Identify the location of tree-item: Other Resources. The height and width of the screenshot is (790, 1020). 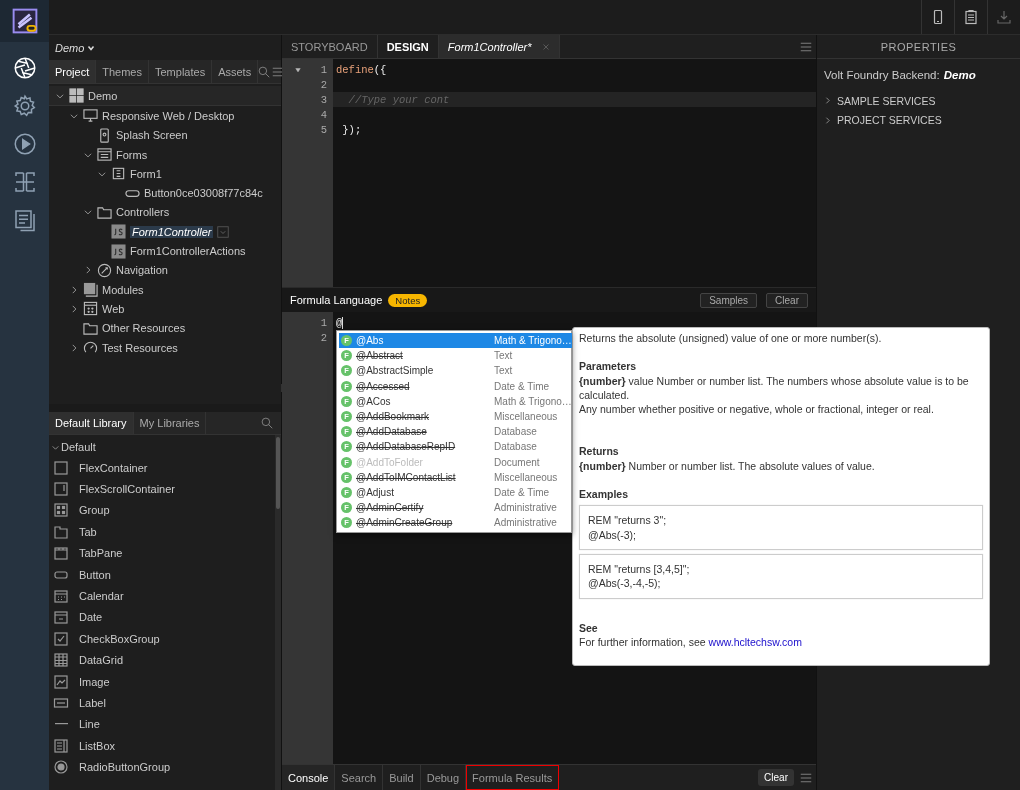
(144, 328).